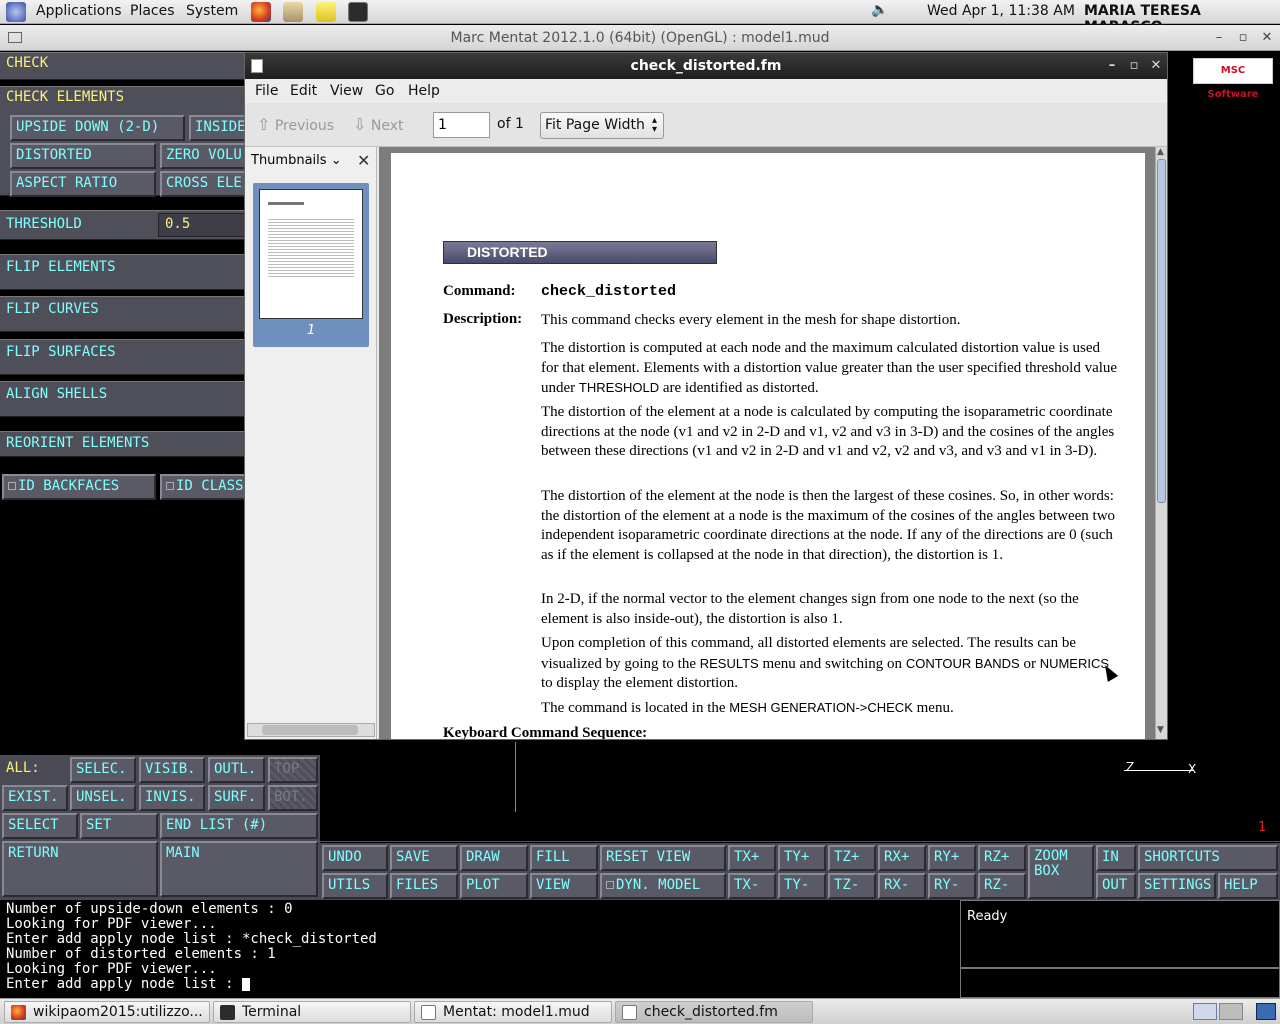 The height and width of the screenshot is (1024, 1280). Describe the element at coordinates (424, 858) in the screenshot. I see `save-button: SAVE` at that location.